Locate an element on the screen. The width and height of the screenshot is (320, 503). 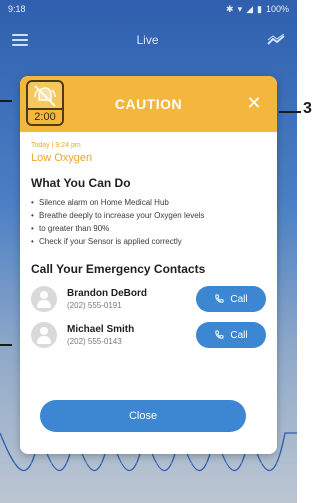
app-title: Live is located at coordinates (147, 40).